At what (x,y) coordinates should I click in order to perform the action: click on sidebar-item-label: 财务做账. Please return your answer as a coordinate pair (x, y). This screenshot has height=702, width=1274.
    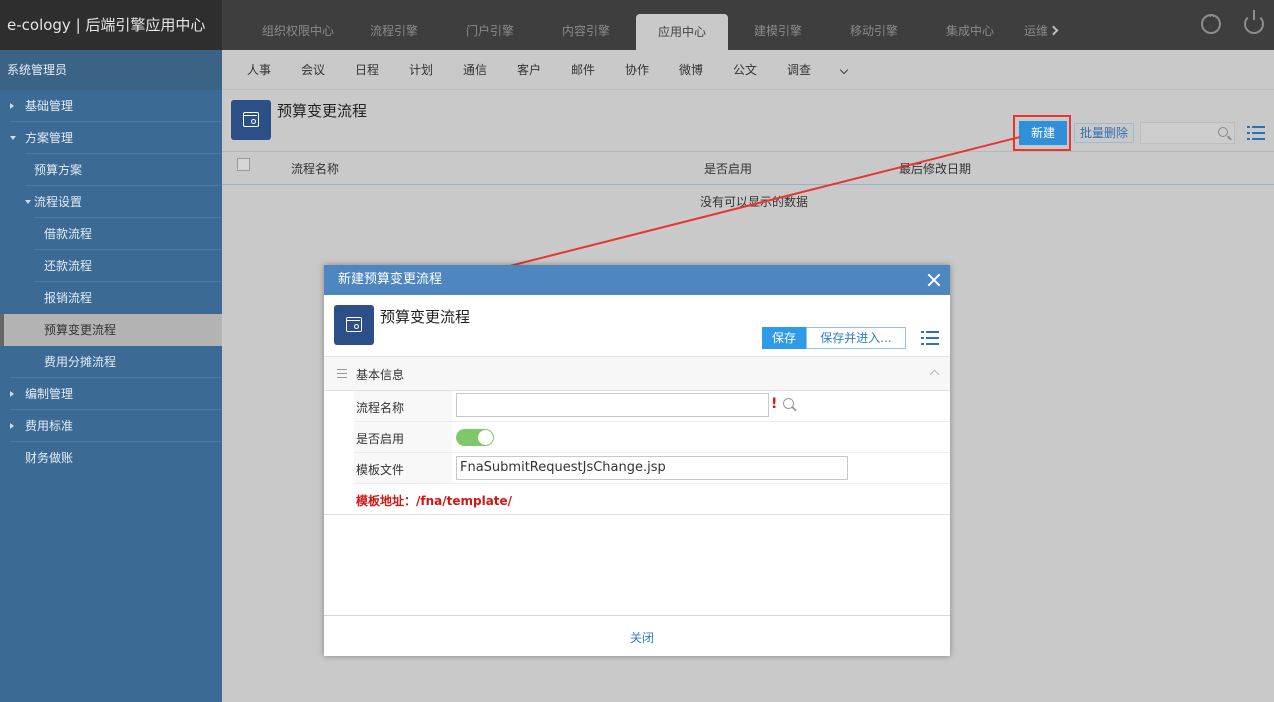
    Looking at the image, I should click on (49, 458).